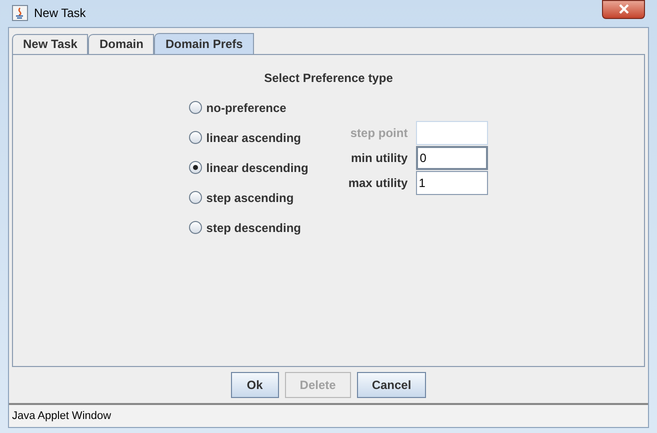 This screenshot has height=433, width=657. Describe the element at coordinates (391, 385) in the screenshot. I see `dialog-button: Cancel` at that location.